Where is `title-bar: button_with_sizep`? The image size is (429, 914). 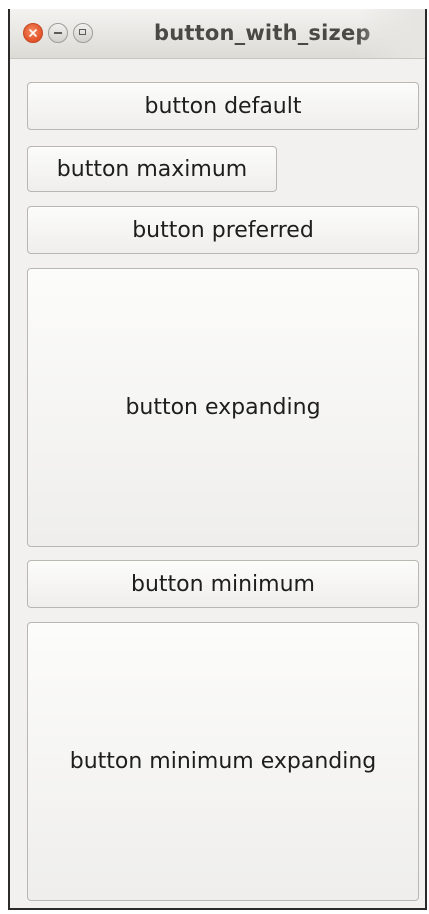
title-bar: button_with_sizep is located at coordinates (217, 34).